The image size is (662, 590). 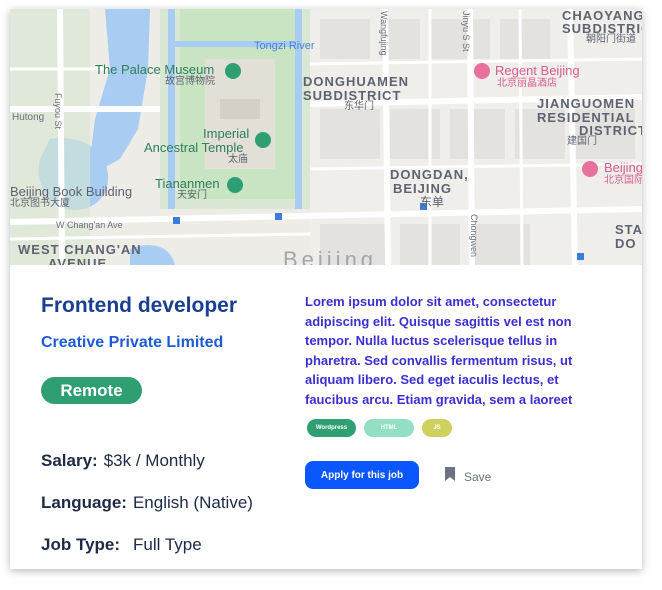 What do you see at coordinates (190, 81) in the screenshot?
I see `map-label-palace-museum-cn: 故宫博物院` at bounding box center [190, 81].